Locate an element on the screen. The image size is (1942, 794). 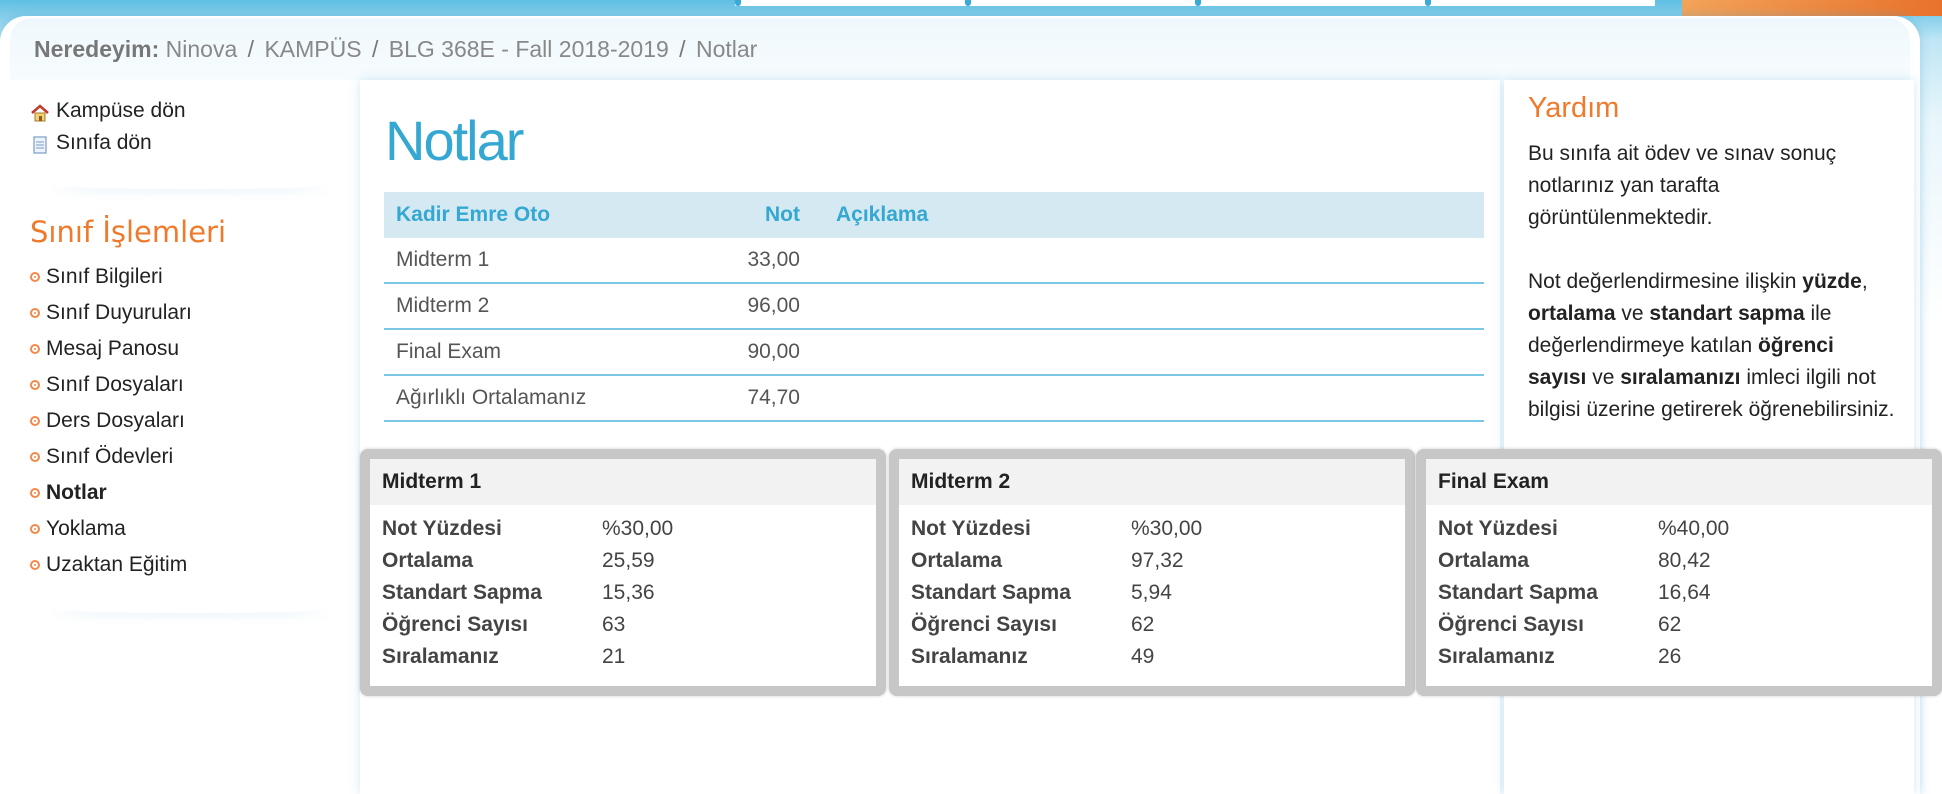
column-header-description: Açıklama is located at coordinates (1148, 215).